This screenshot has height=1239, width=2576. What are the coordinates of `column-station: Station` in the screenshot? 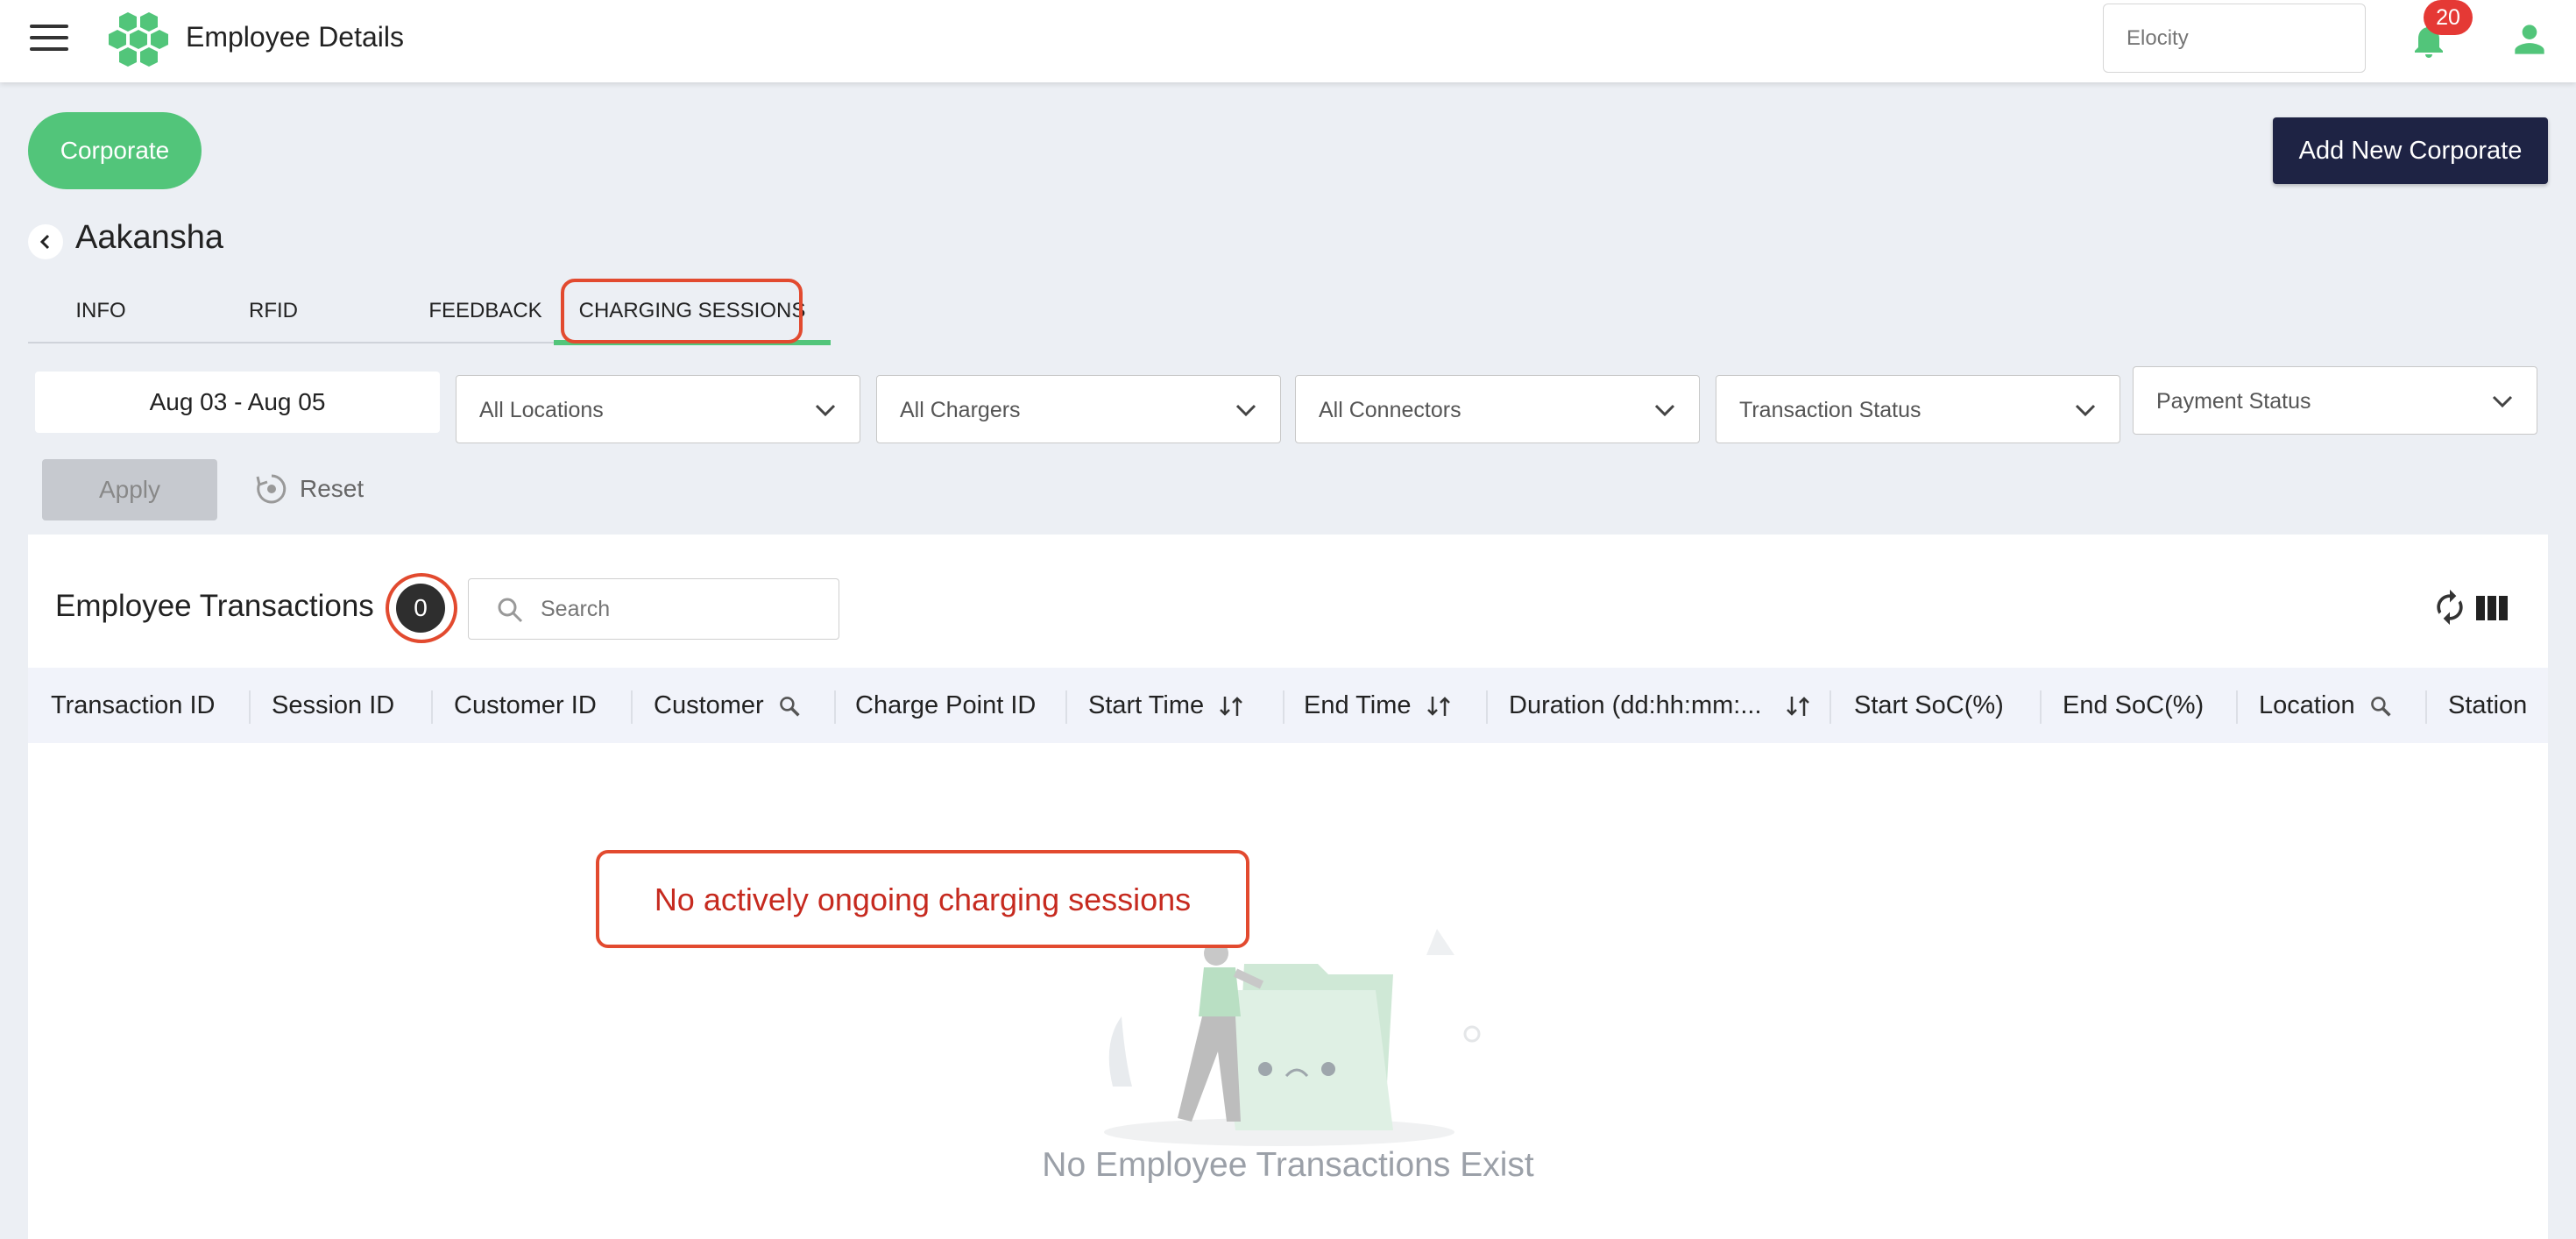 It's located at (2487, 705).